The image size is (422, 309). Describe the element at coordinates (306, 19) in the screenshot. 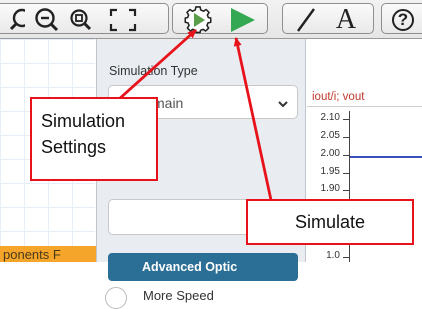

I see `wire-icon` at that location.